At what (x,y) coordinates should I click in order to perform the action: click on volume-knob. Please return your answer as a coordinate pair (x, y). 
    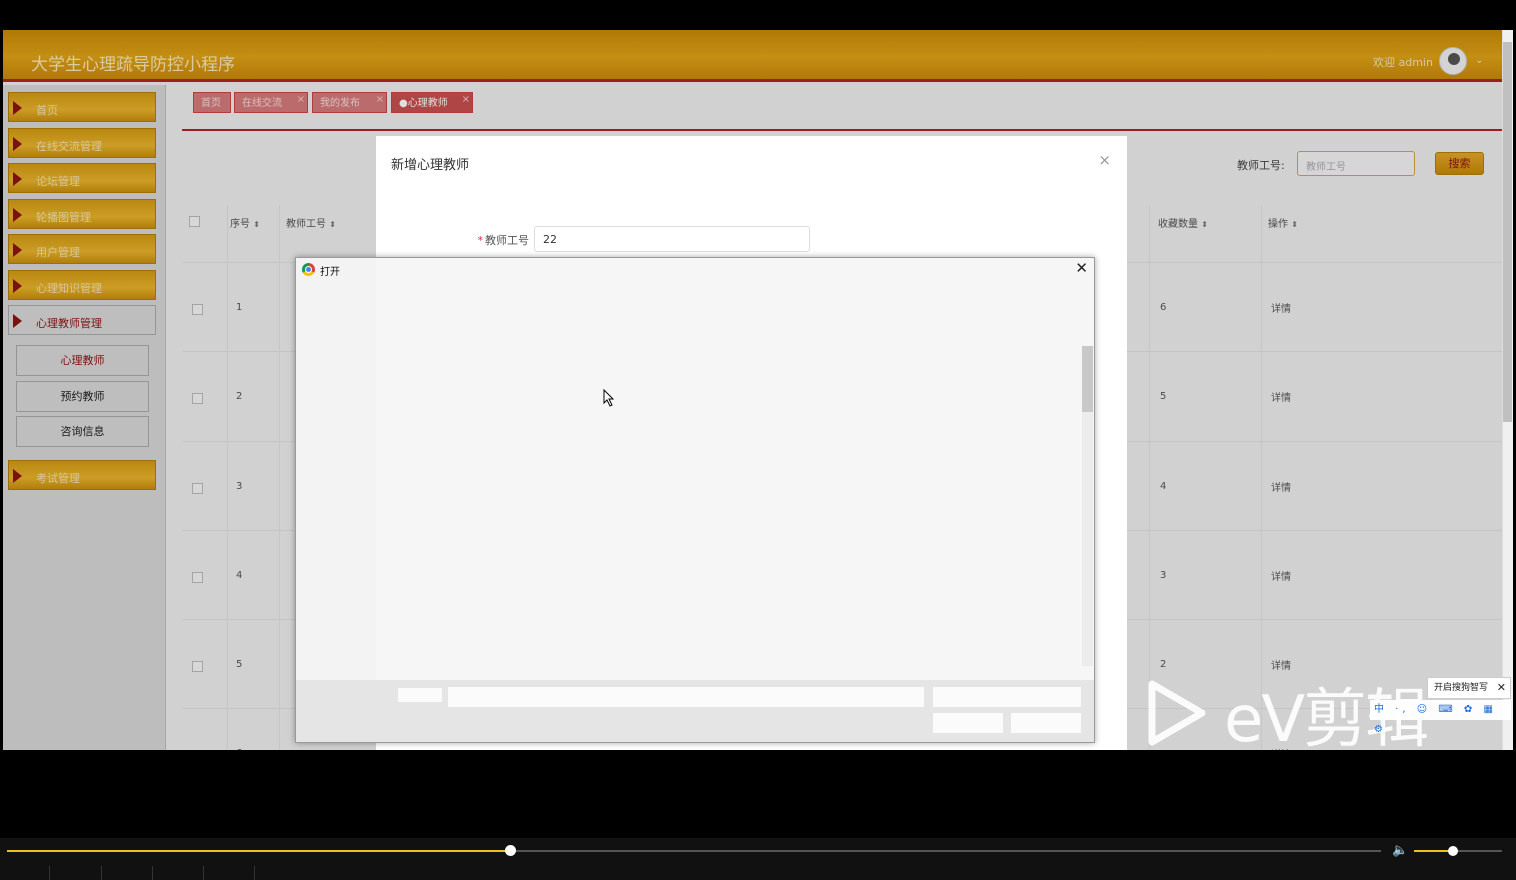
    Looking at the image, I should click on (1452, 851).